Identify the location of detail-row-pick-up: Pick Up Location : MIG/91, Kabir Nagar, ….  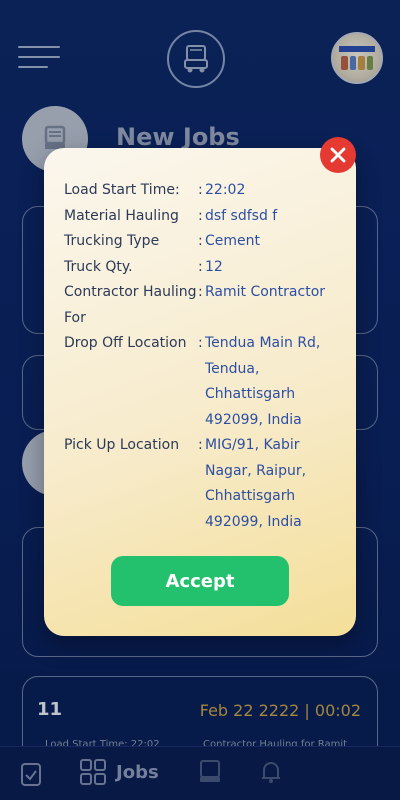
(185, 483).